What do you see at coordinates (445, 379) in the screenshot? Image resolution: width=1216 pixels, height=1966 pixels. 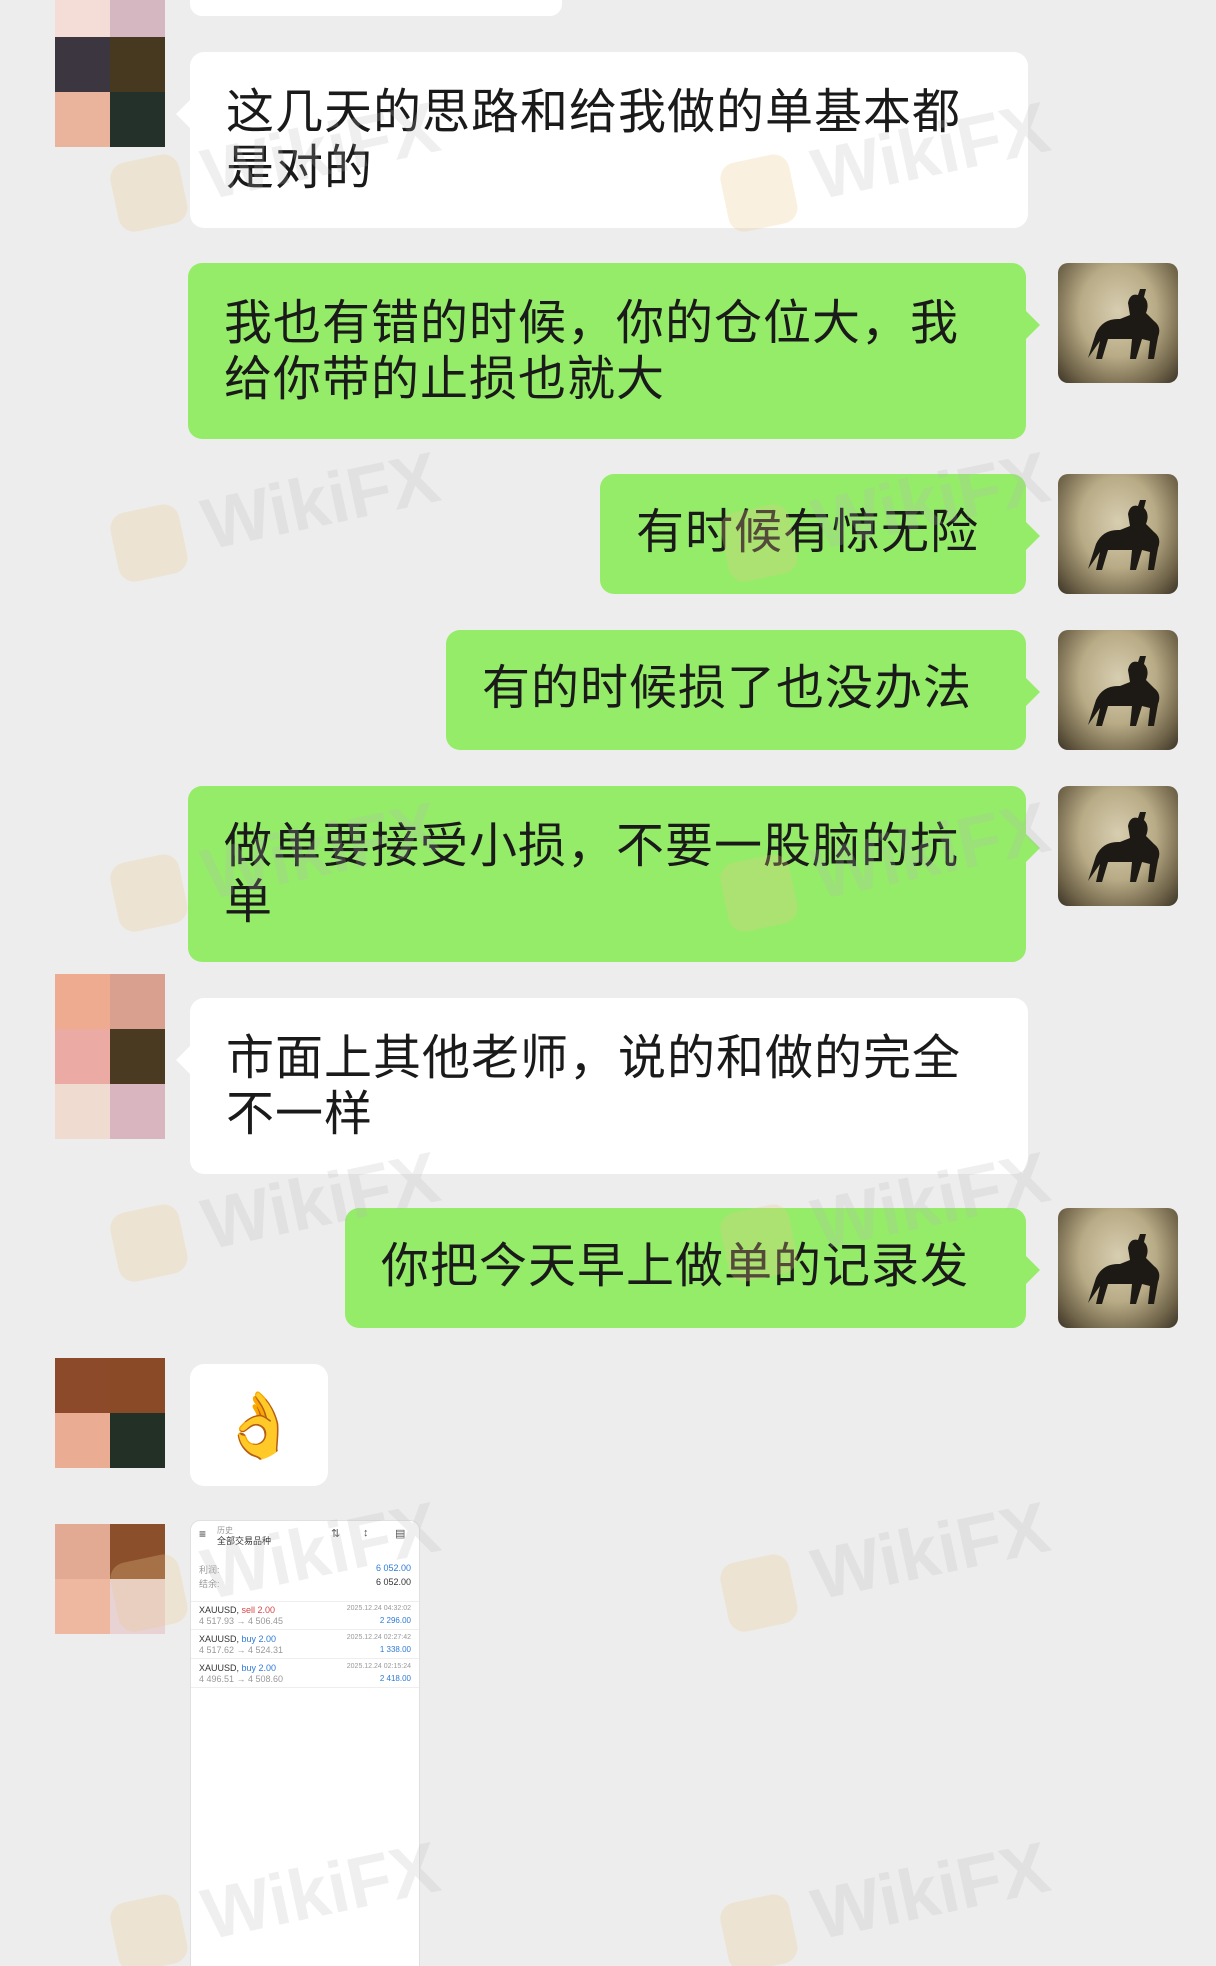 I see `message-line: 给你带的止损也就大` at bounding box center [445, 379].